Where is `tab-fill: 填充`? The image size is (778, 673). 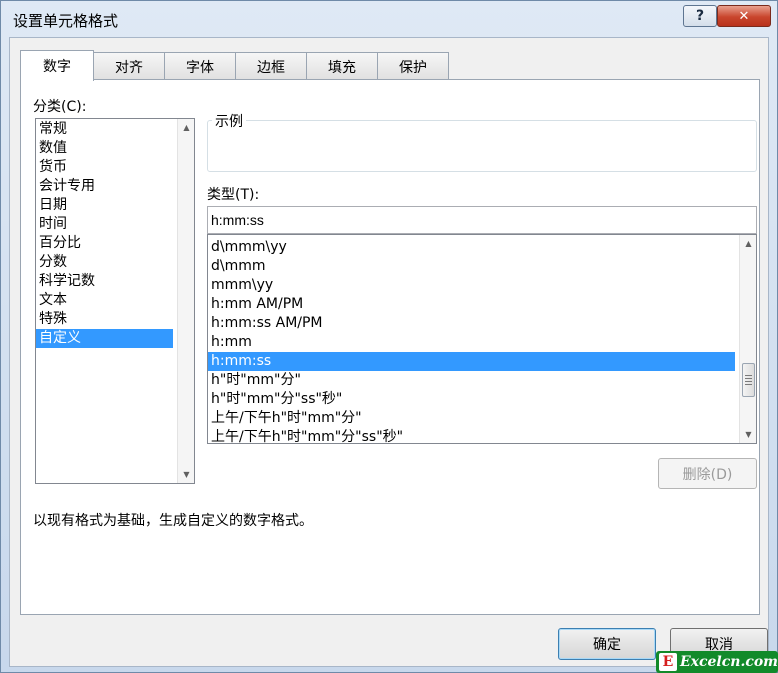
tab-fill: 填充 is located at coordinates (342, 66).